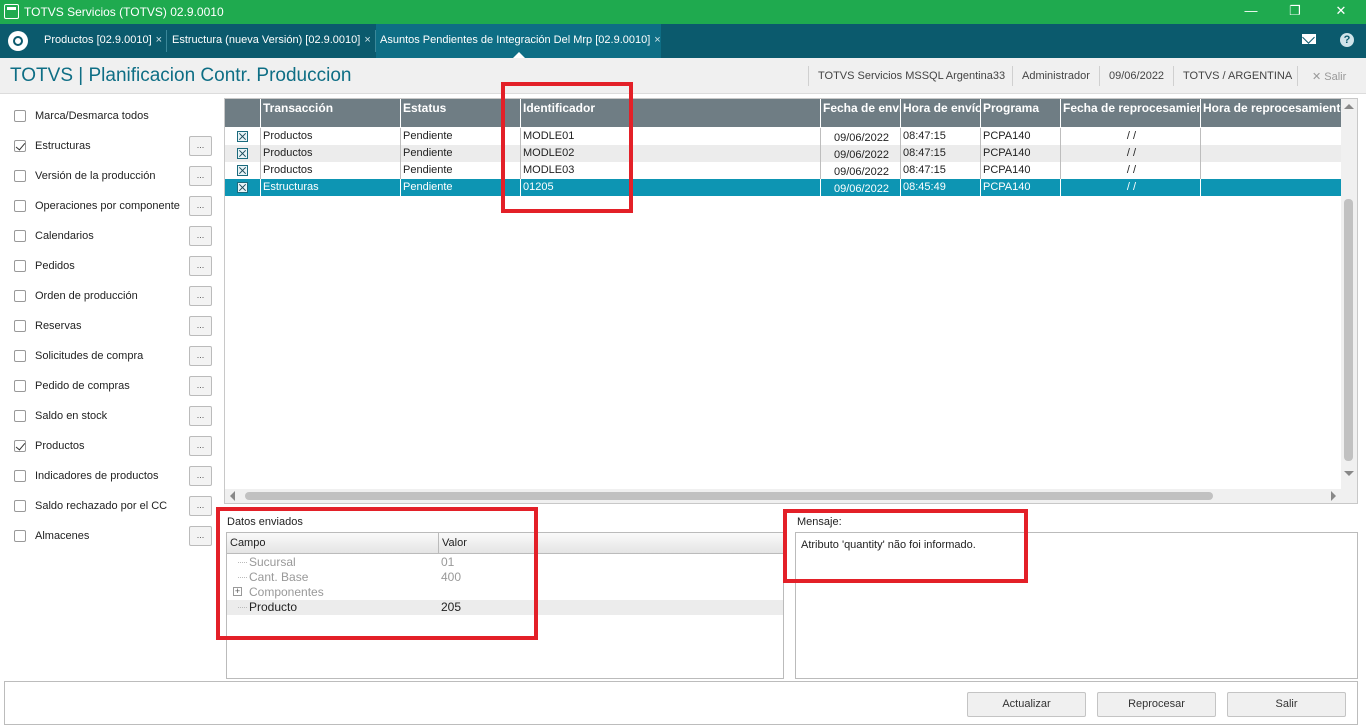 The width and height of the screenshot is (1366, 728). Describe the element at coordinates (1347, 40) in the screenshot. I see `help-icon: ?` at that location.